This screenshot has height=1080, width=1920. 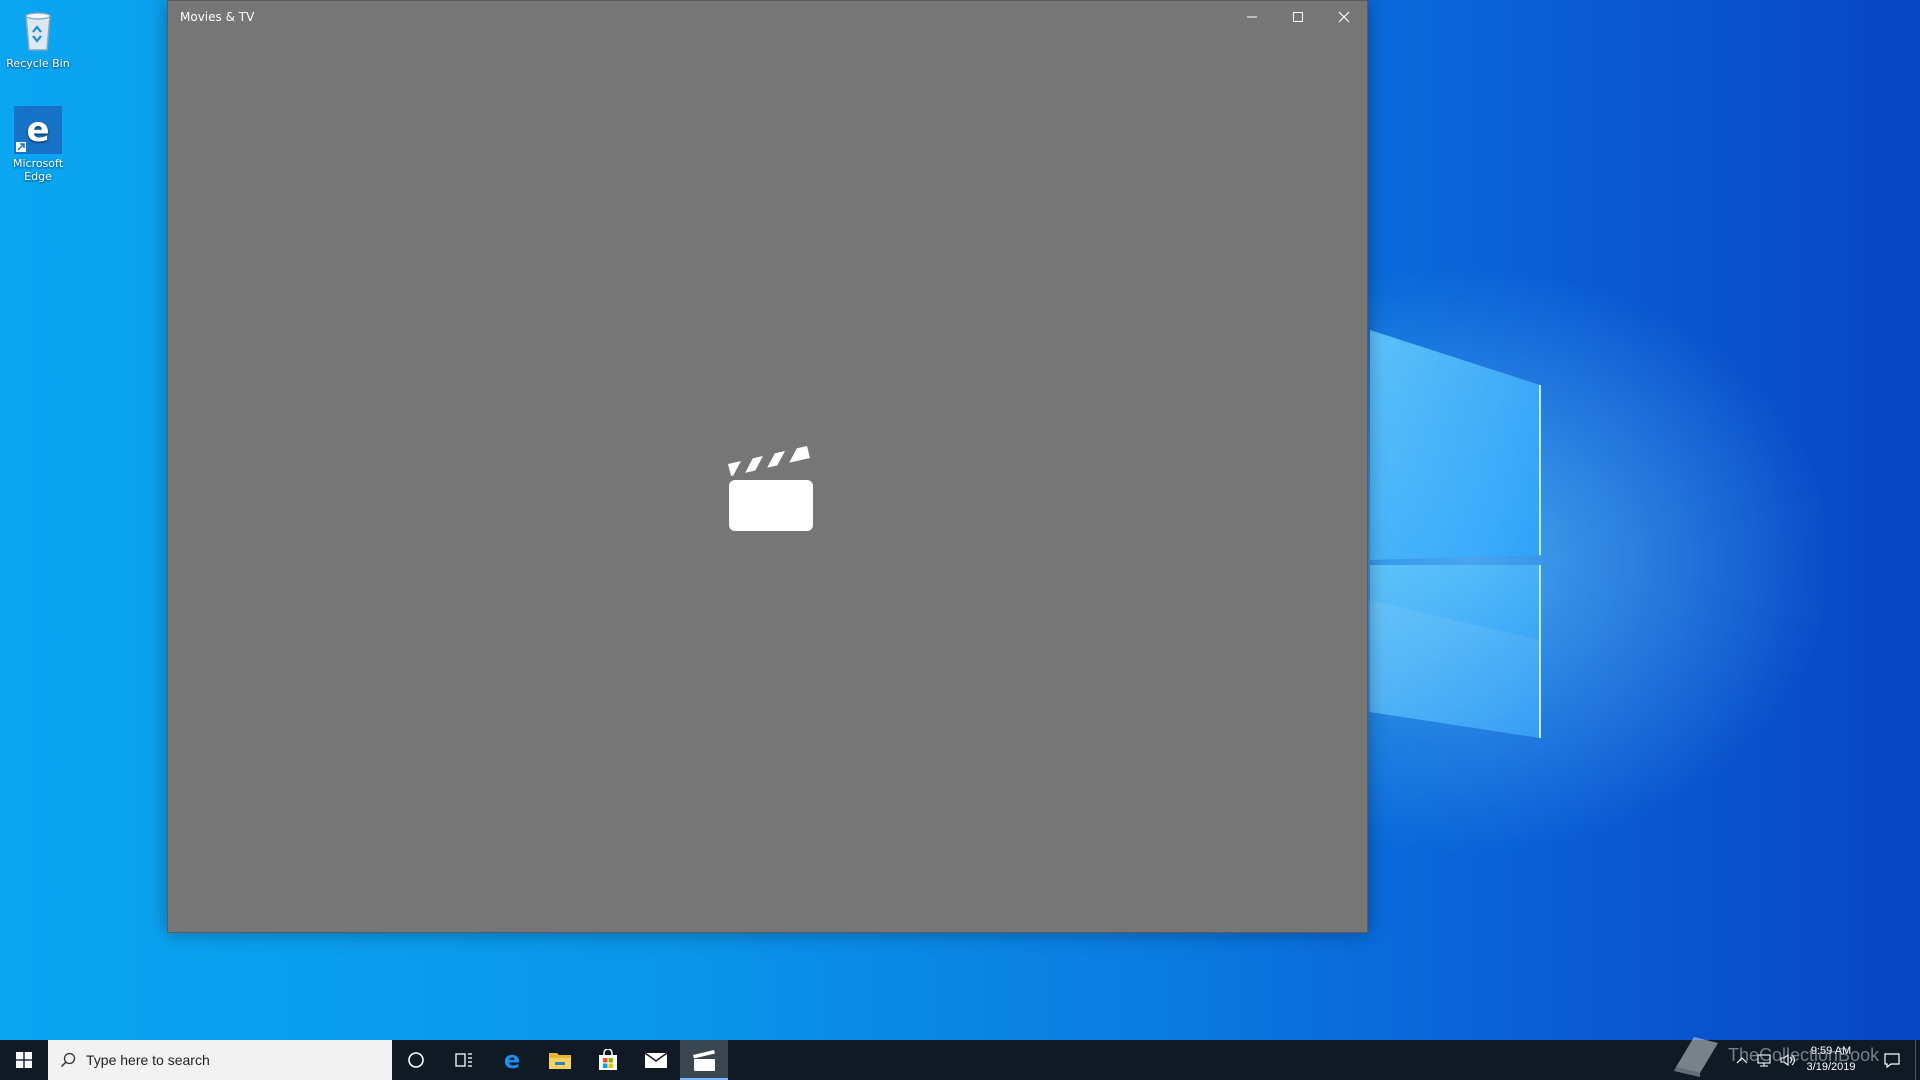 What do you see at coordinates (767, 17) in the screenshot?
I see `title-bar: Movies & TV` at bounding box center [767, 17].